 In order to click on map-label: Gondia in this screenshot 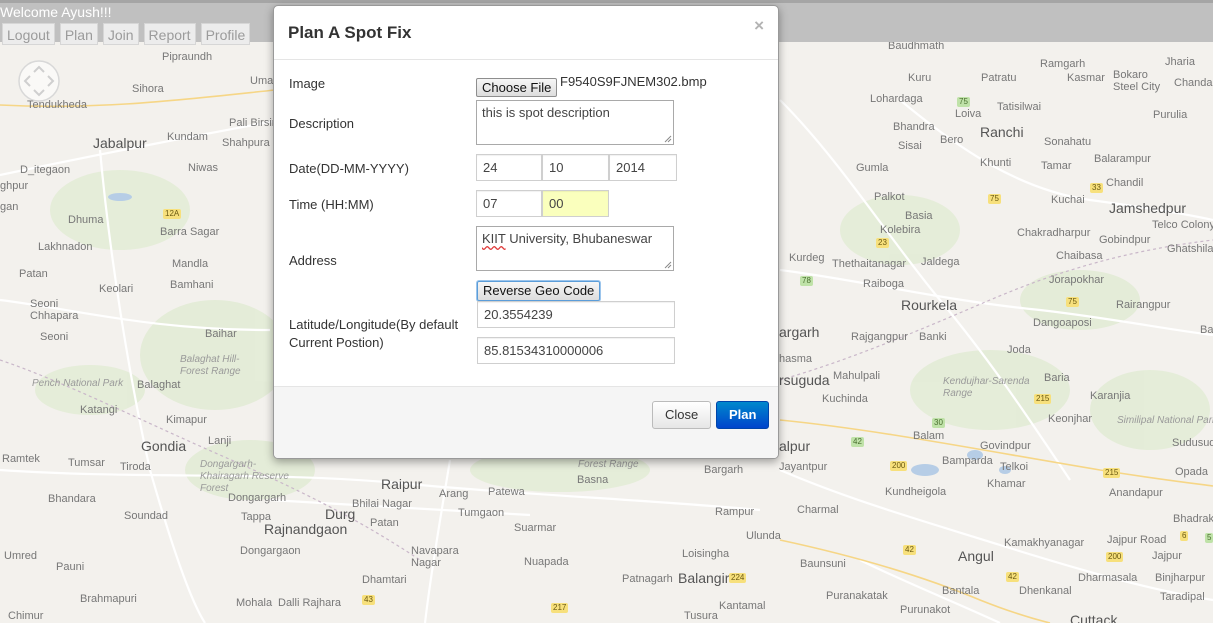, I will do `click(164, 446)`.